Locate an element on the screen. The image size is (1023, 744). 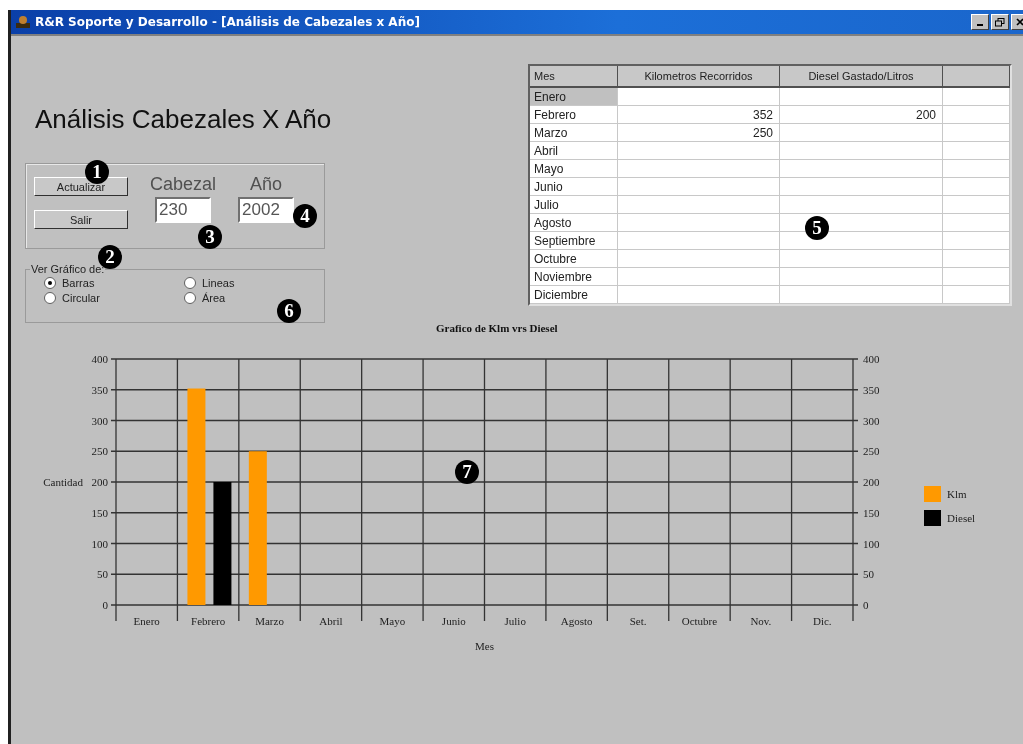
axis-tick-label: Julio is located at coordinates (515, 621).